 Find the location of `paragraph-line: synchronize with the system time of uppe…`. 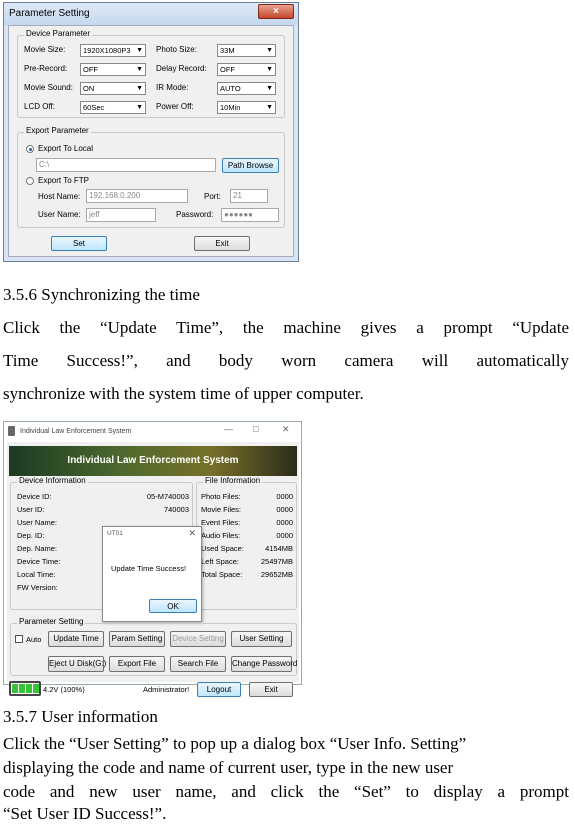

paragraph-line: synchronize with the system time of uppe… is located at coordinates (183, 393).